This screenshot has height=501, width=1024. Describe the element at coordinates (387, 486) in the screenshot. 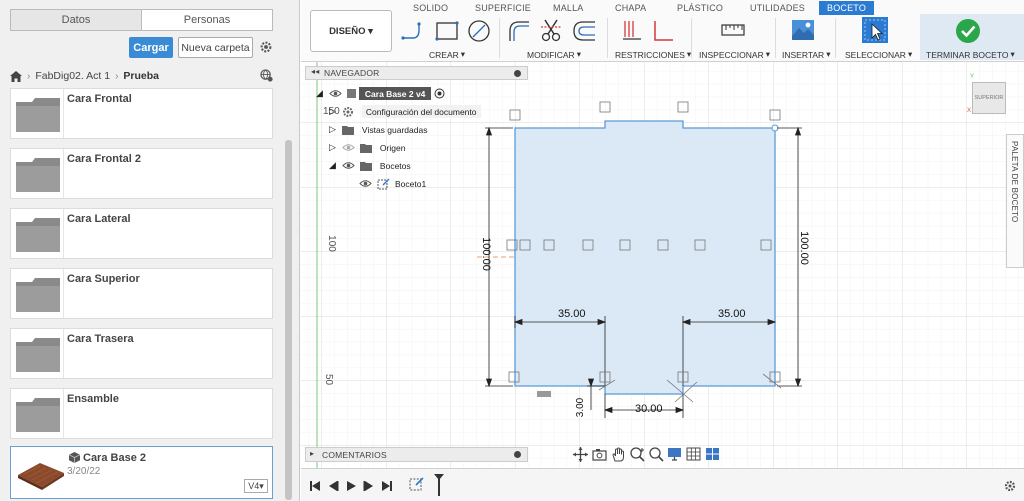

I see `go-to-end-icon` at that location.